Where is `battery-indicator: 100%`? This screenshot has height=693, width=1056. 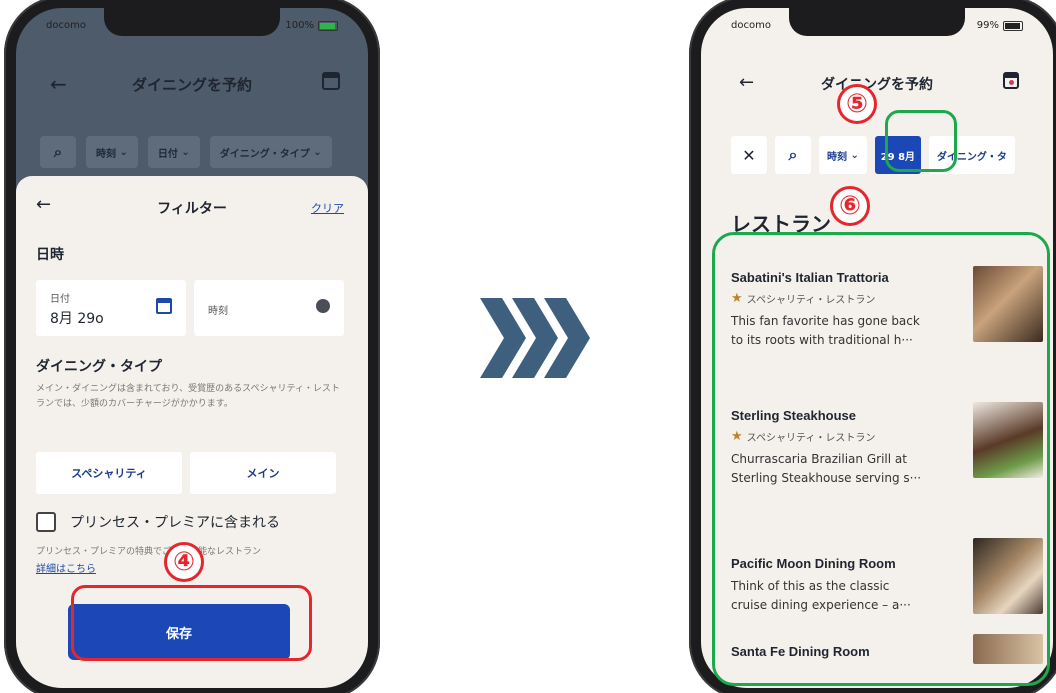
battery-indicator: 100% is located at coordinates (311, 25).